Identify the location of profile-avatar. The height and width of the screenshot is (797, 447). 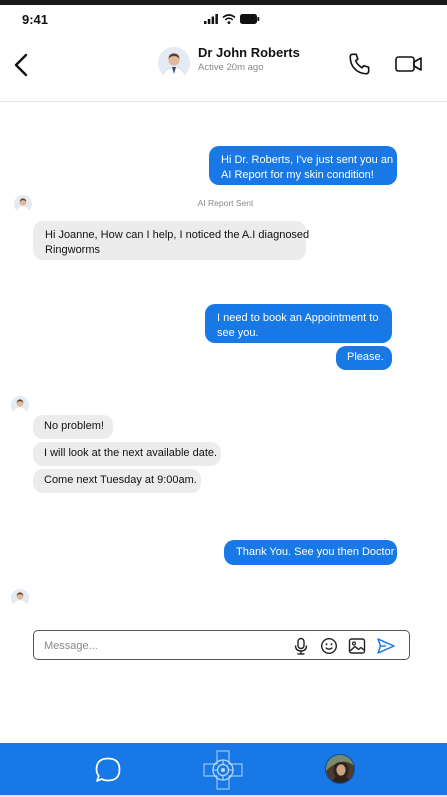
(340, 769).